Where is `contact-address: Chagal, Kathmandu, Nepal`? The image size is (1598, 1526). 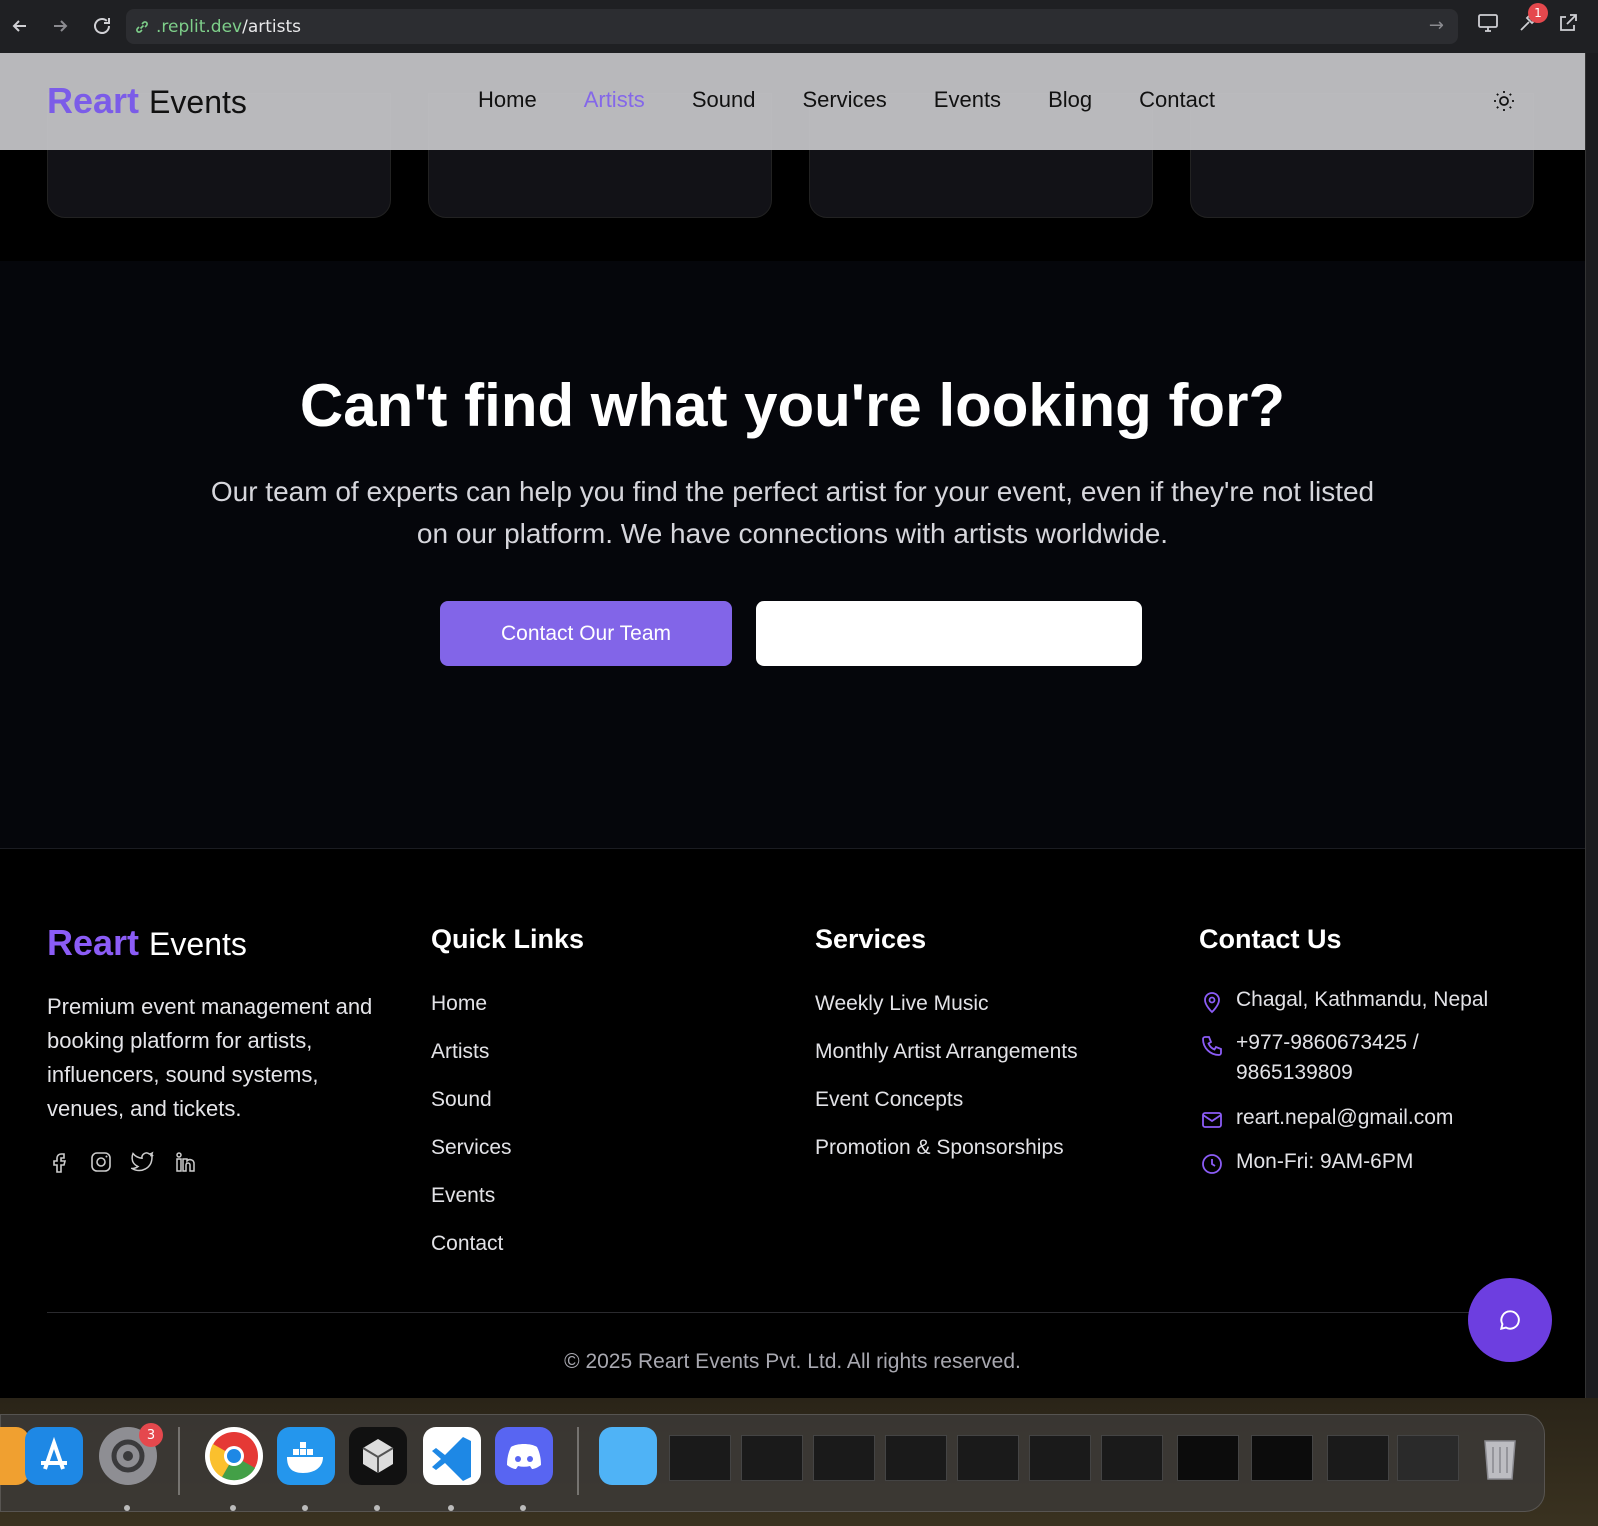
contact-address: Chagal, Kathmandu, Nepal is located at coordinates (1344, 1001).